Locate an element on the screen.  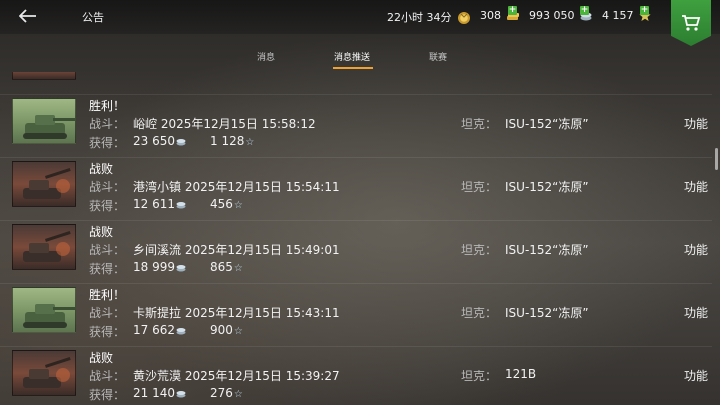
credits-value: 993 050 is located at coordinates (552, 15).